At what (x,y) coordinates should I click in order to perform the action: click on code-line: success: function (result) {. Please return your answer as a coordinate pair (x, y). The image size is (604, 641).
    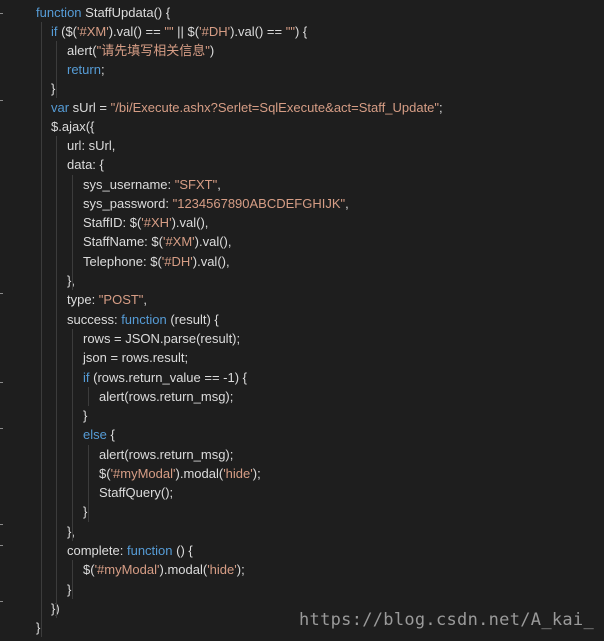
    Looking at the image, I should click on (143, 319).